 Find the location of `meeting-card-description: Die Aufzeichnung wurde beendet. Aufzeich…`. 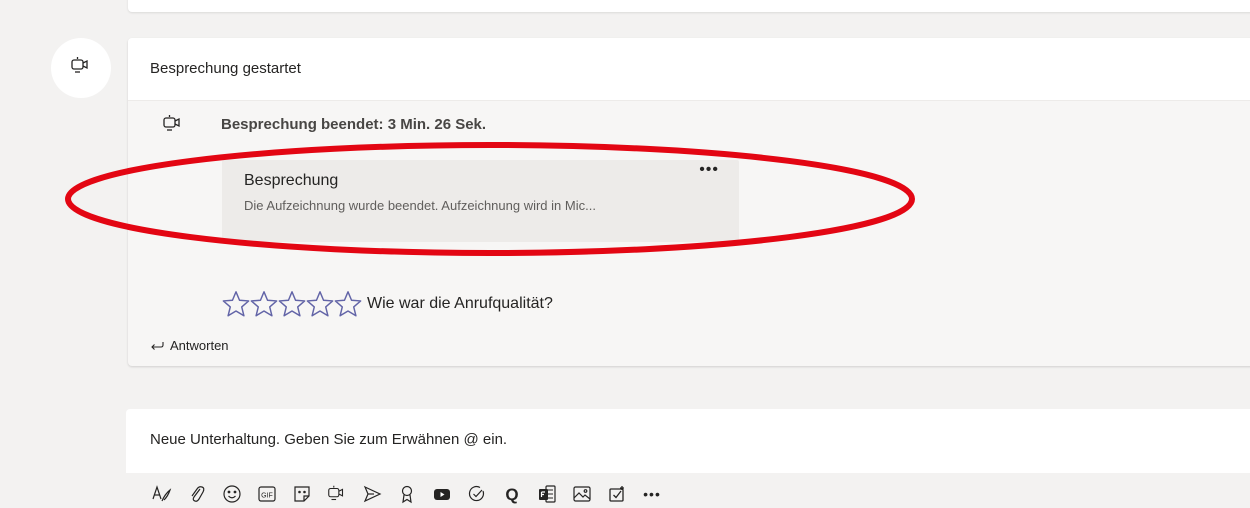

meeting-card-description: Die Aufzeichnung wurde beendet. Aufzeich… is located at coordinates (420, 205).